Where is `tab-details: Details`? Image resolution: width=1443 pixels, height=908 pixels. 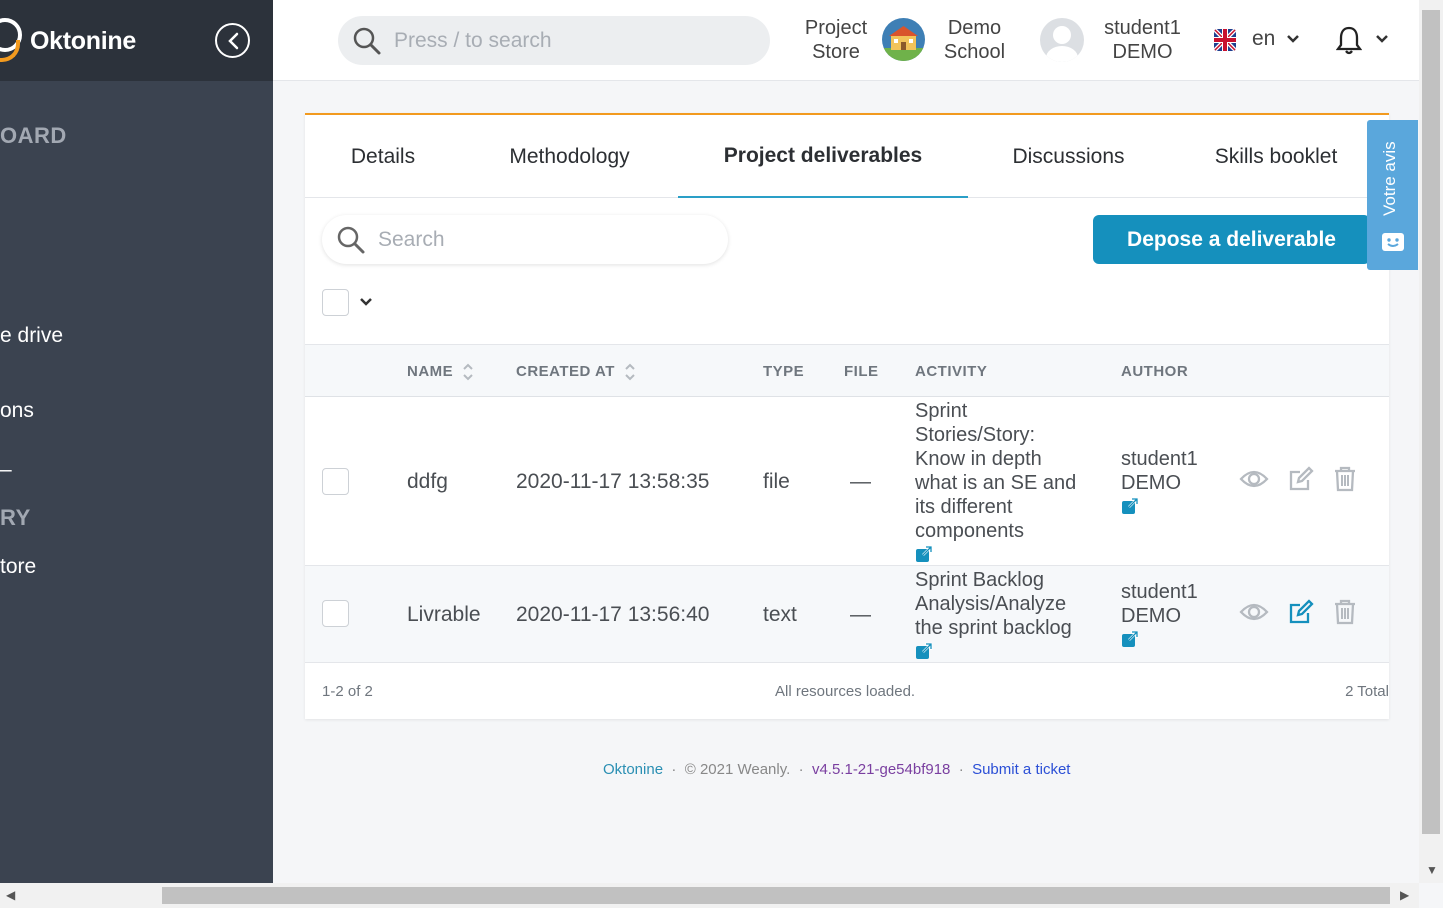
tab-details: Details is located at coordinates (383, 156).